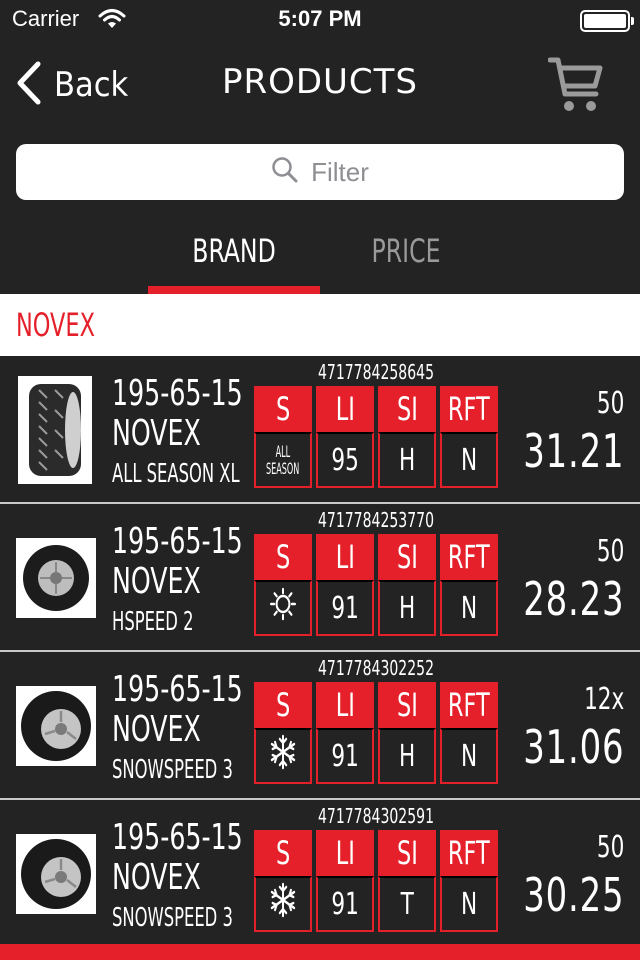 This screenshot has height=960, width=640. What do you see at coordinates (573, 599) in the screenshot?
I see `price: 28.23` at bounding box center [573, 599].